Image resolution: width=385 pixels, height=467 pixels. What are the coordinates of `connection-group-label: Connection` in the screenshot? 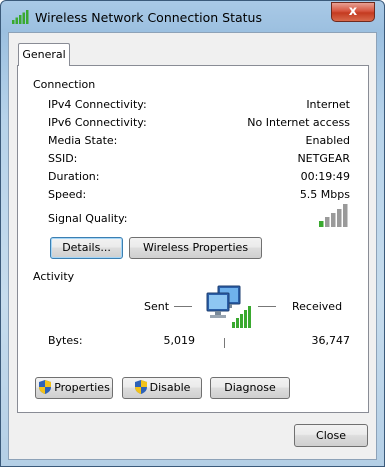 It's located at (64, 84).